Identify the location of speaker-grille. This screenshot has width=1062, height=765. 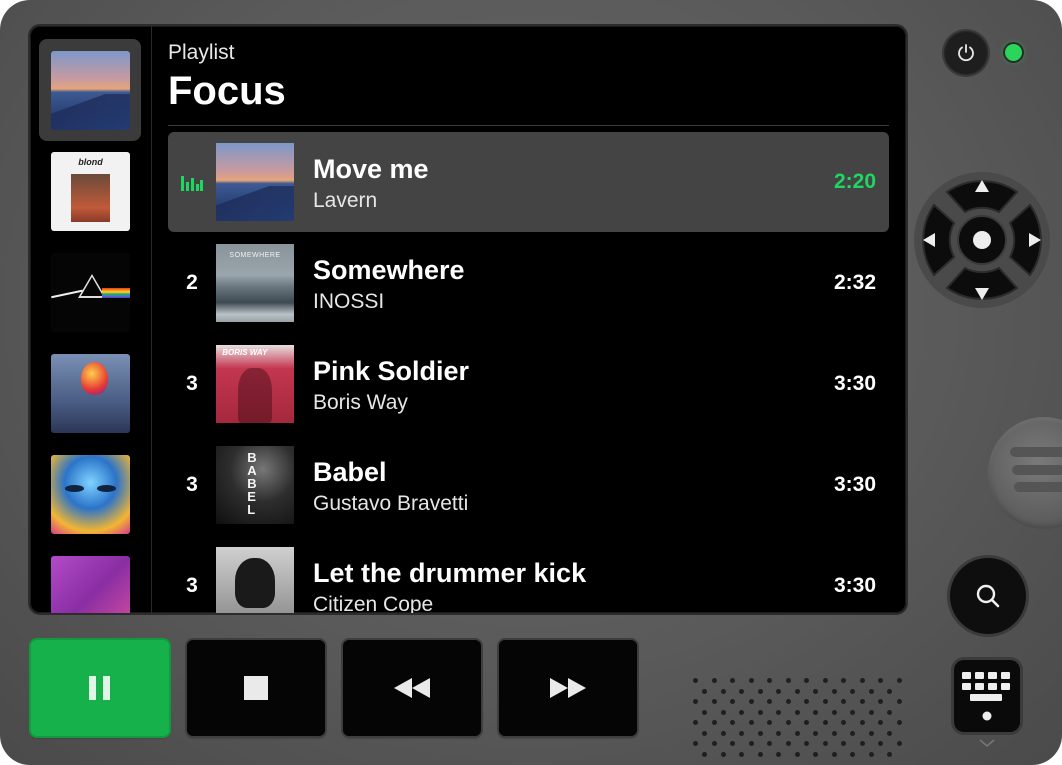
(802, 718).